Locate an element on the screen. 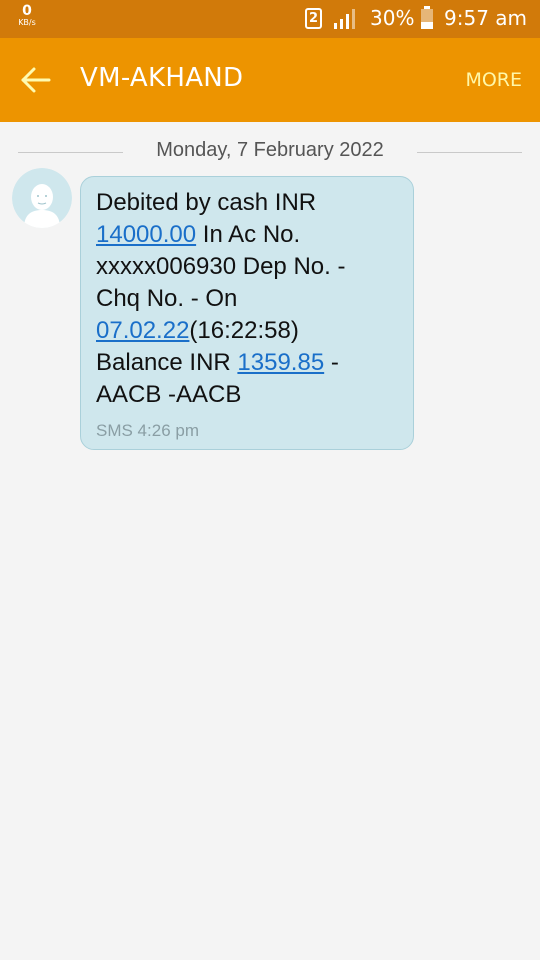  network-speed-value: 0 is located at coordinates (27, 11).